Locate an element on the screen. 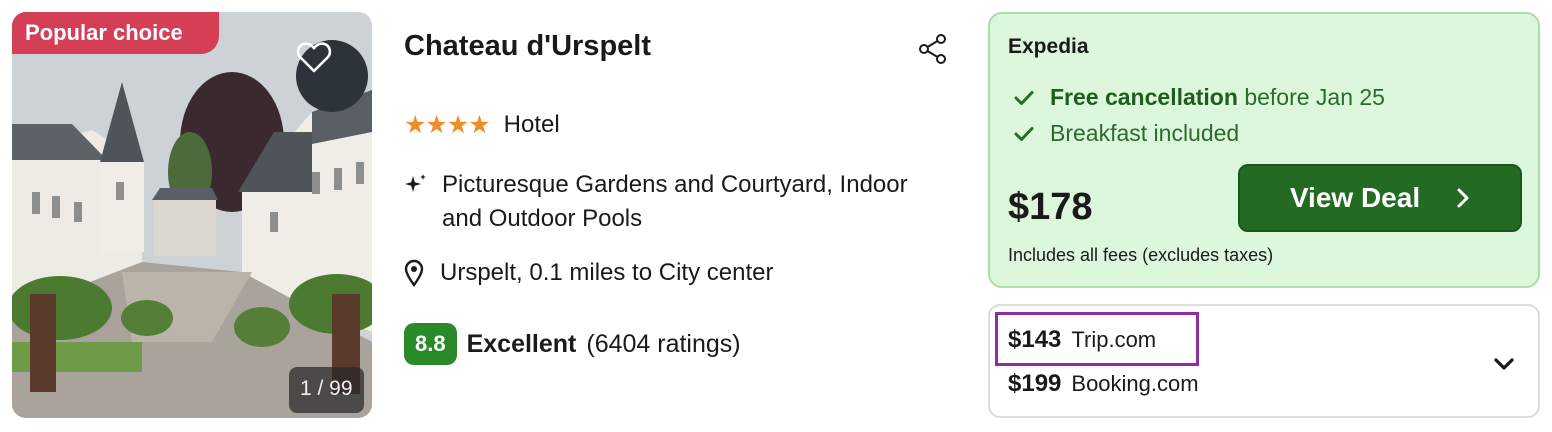 Image resolution: width=1552 pixels, height=432 pixels. star-rating: ★★★★ is located at coordinates (447, 125).